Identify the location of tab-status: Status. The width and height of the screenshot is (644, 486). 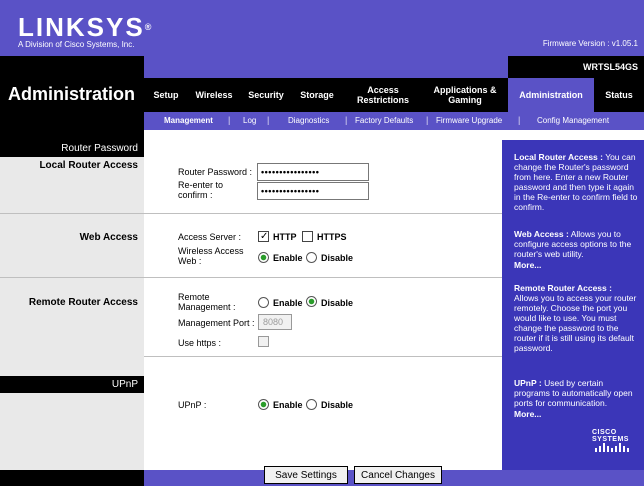
(619, 95).